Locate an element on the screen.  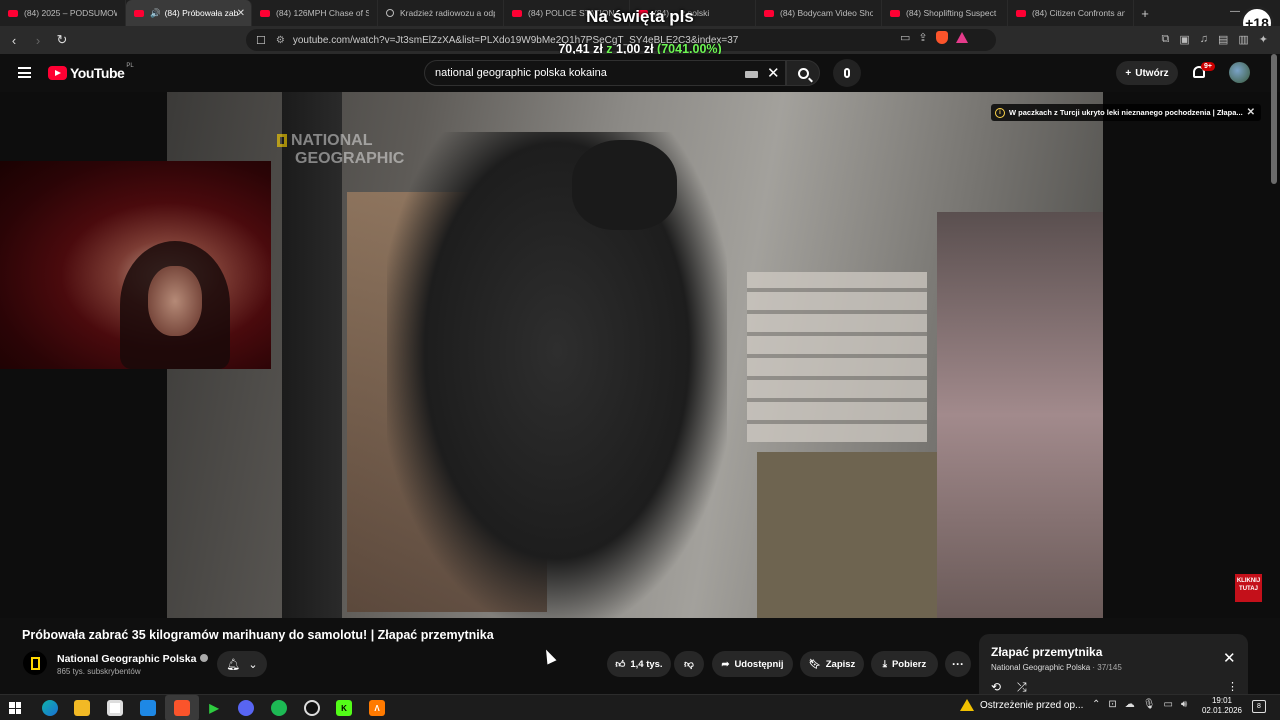
video-scene-bags is located at coordinates (1020, 415).